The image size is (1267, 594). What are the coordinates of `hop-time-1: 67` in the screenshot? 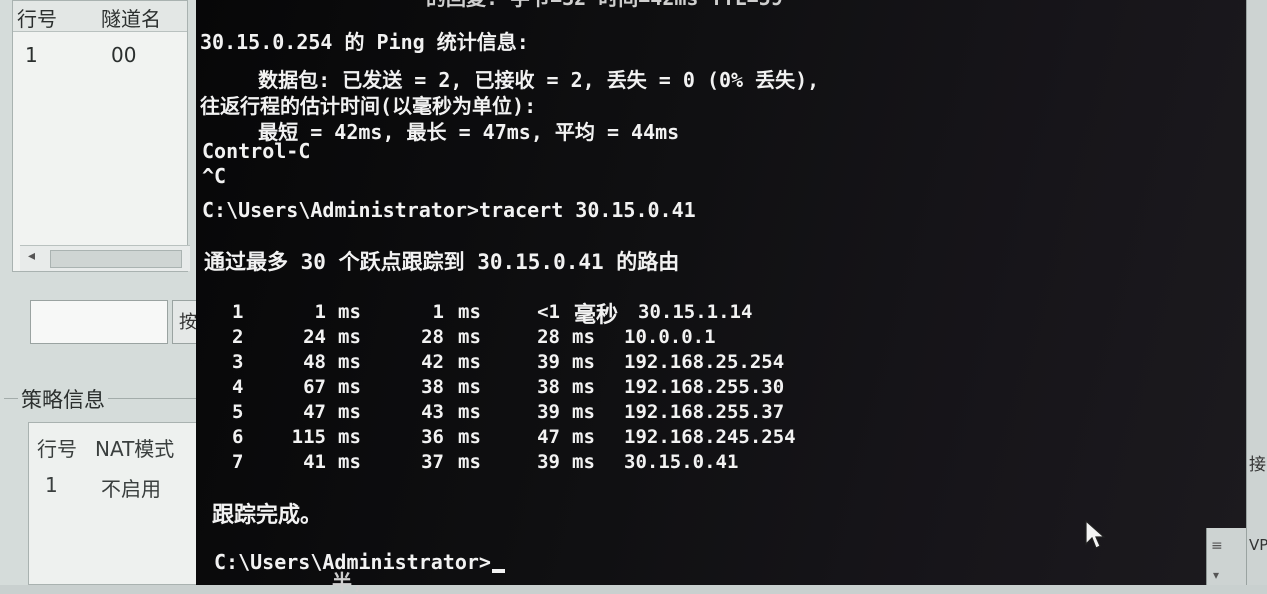 It's located at (314, 387).